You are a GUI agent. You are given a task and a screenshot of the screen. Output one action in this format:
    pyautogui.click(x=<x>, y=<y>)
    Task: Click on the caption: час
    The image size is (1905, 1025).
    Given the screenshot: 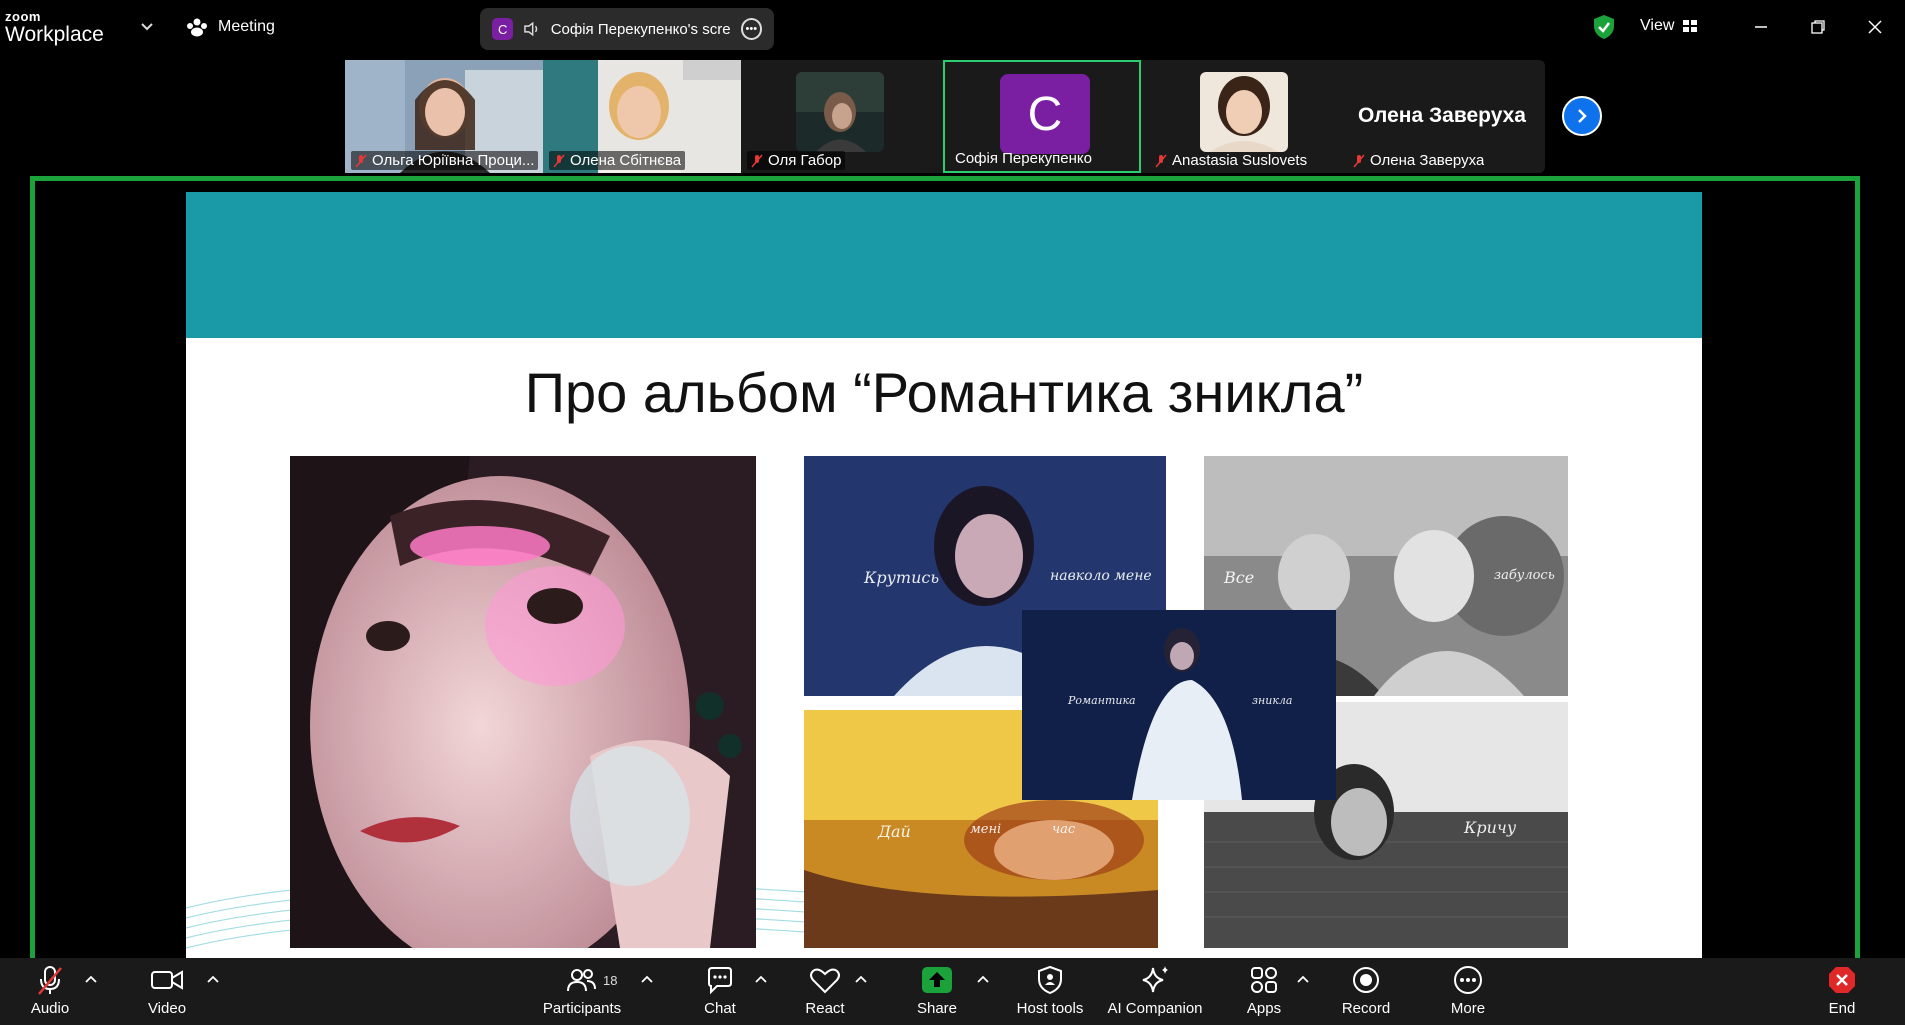 What is the action you would take?
    pyautogui.click(x=1064, y=829)
    